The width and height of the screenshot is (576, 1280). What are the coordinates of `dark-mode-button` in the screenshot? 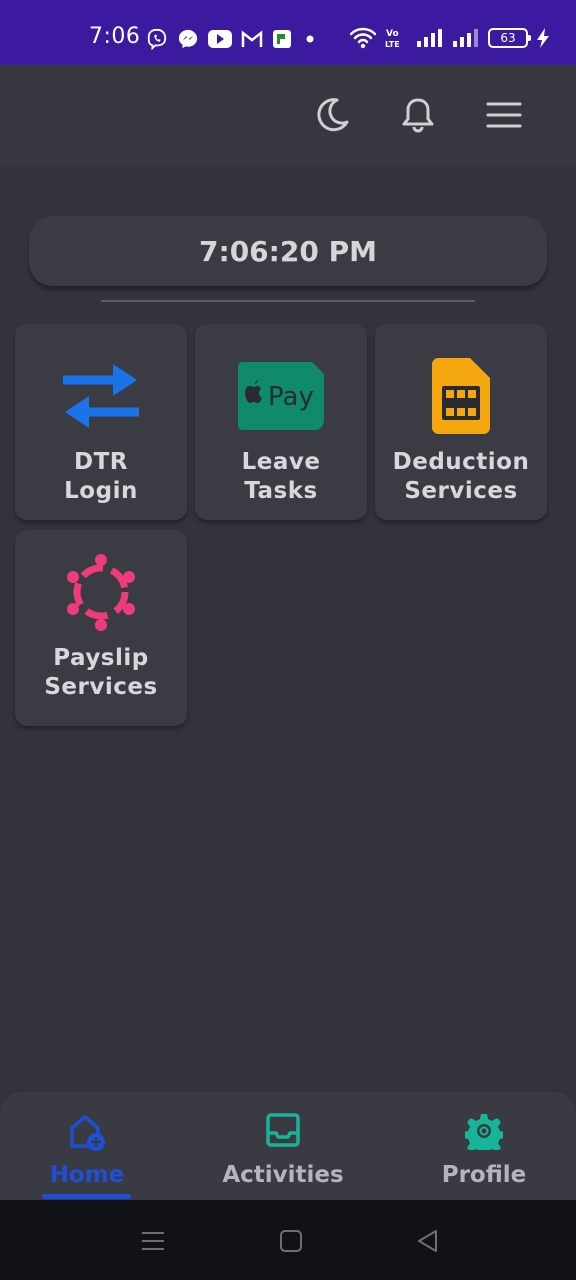 It's located at (332, 115).